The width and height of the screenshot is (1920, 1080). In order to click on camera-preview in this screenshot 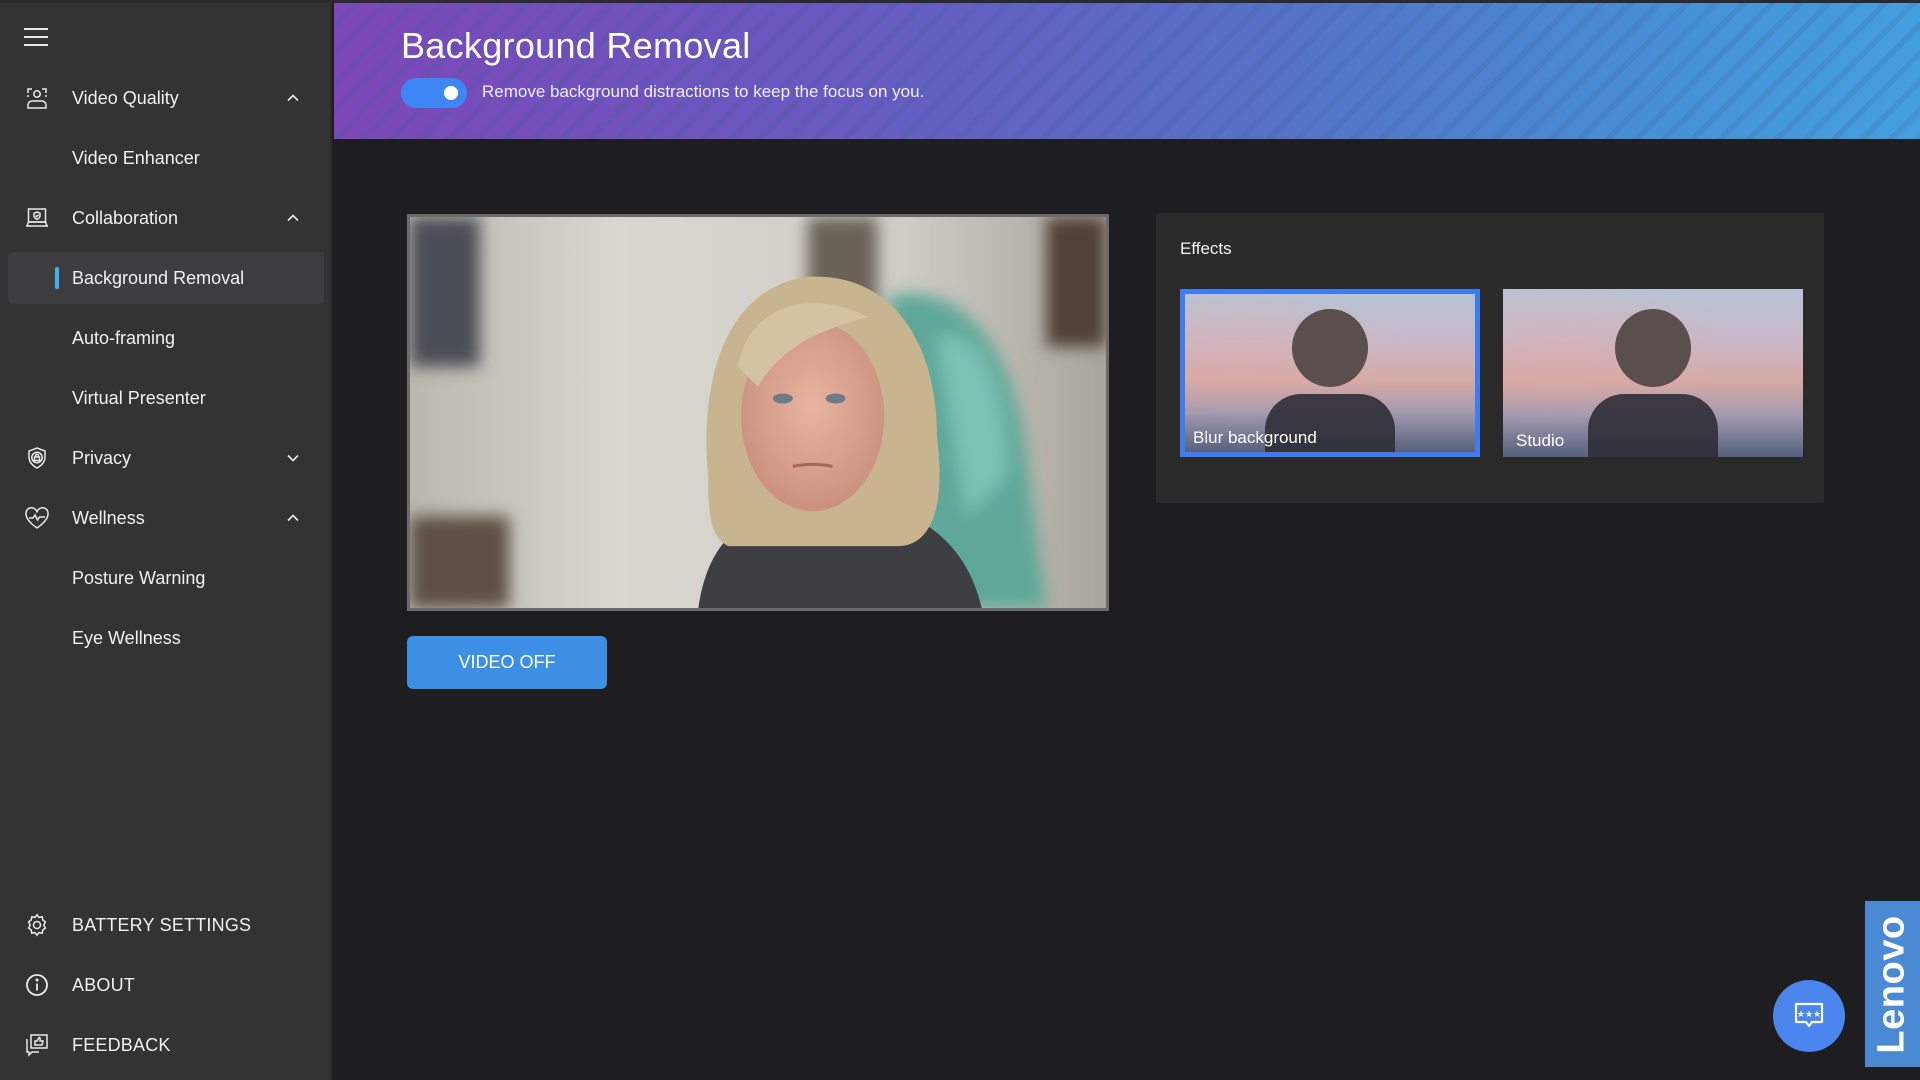, I will do `click(758, 412)`.